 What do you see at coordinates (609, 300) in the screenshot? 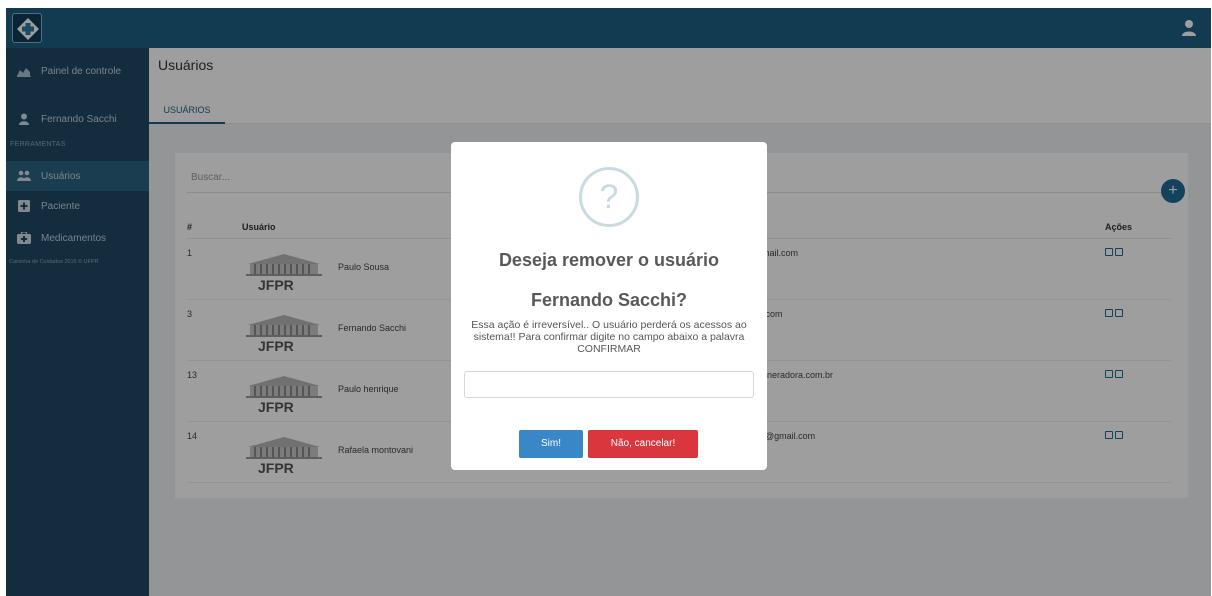
I see `dialog-subtitle: Fernando Sacchi?` at bounding box center [609, 300].